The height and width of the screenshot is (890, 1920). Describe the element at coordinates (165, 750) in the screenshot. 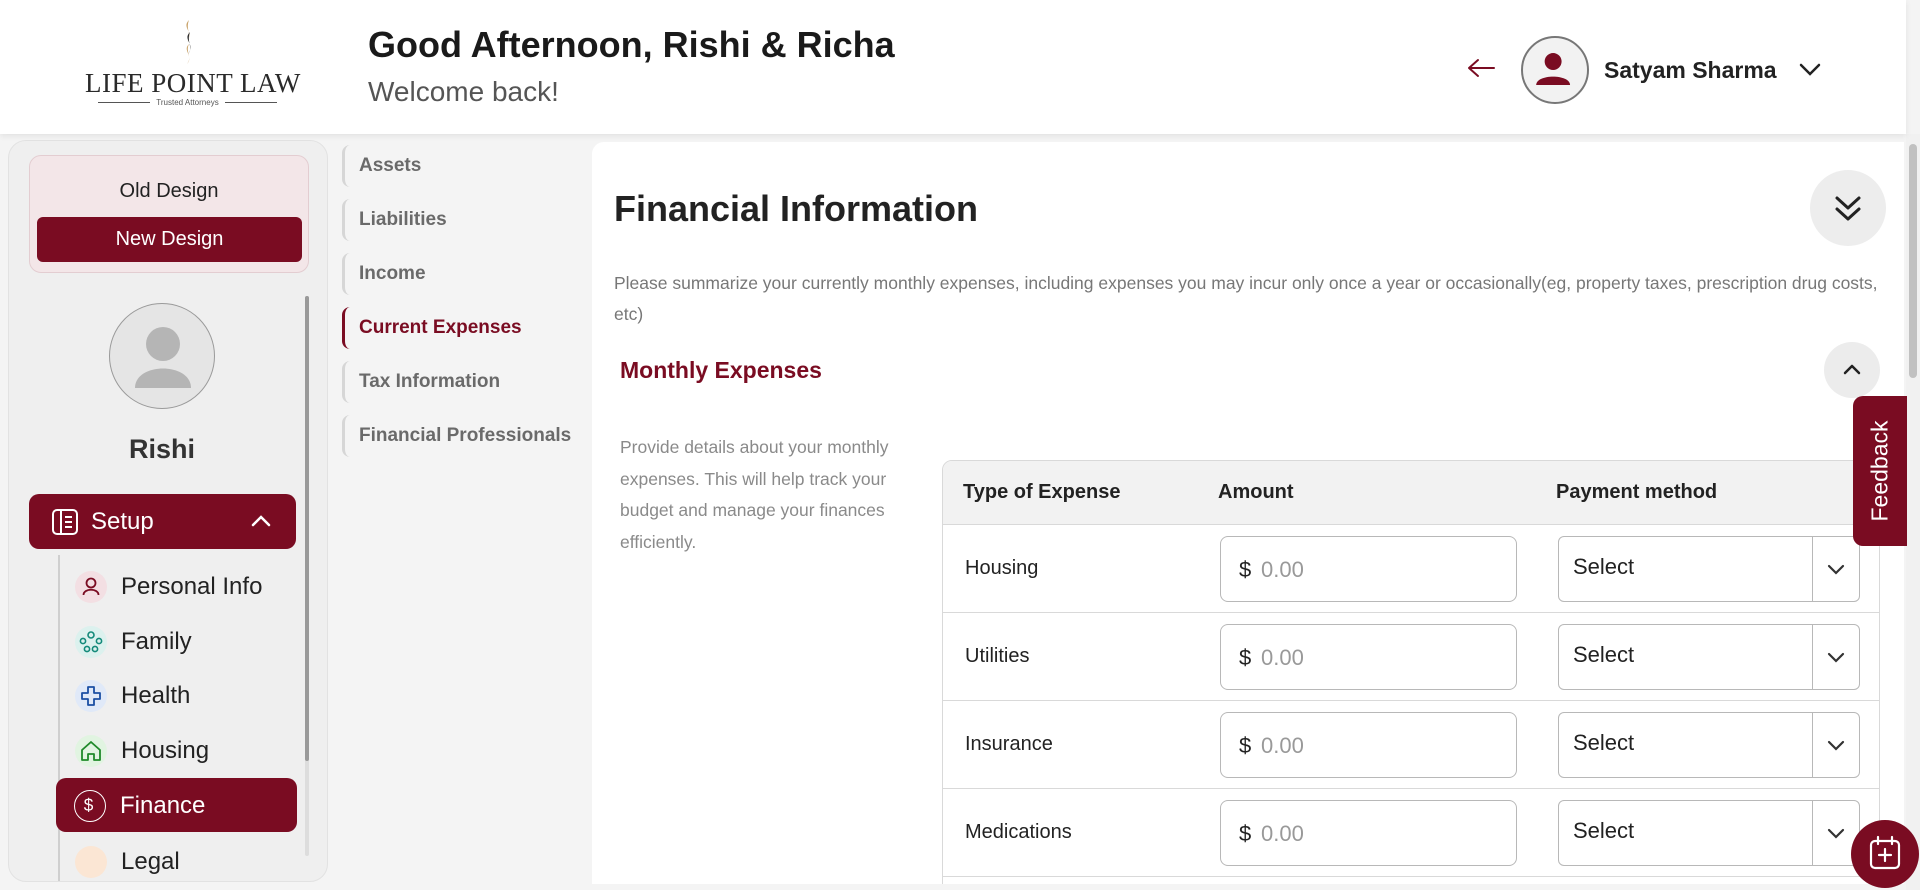

I see `sidebar-item-label: Housing` at that location.